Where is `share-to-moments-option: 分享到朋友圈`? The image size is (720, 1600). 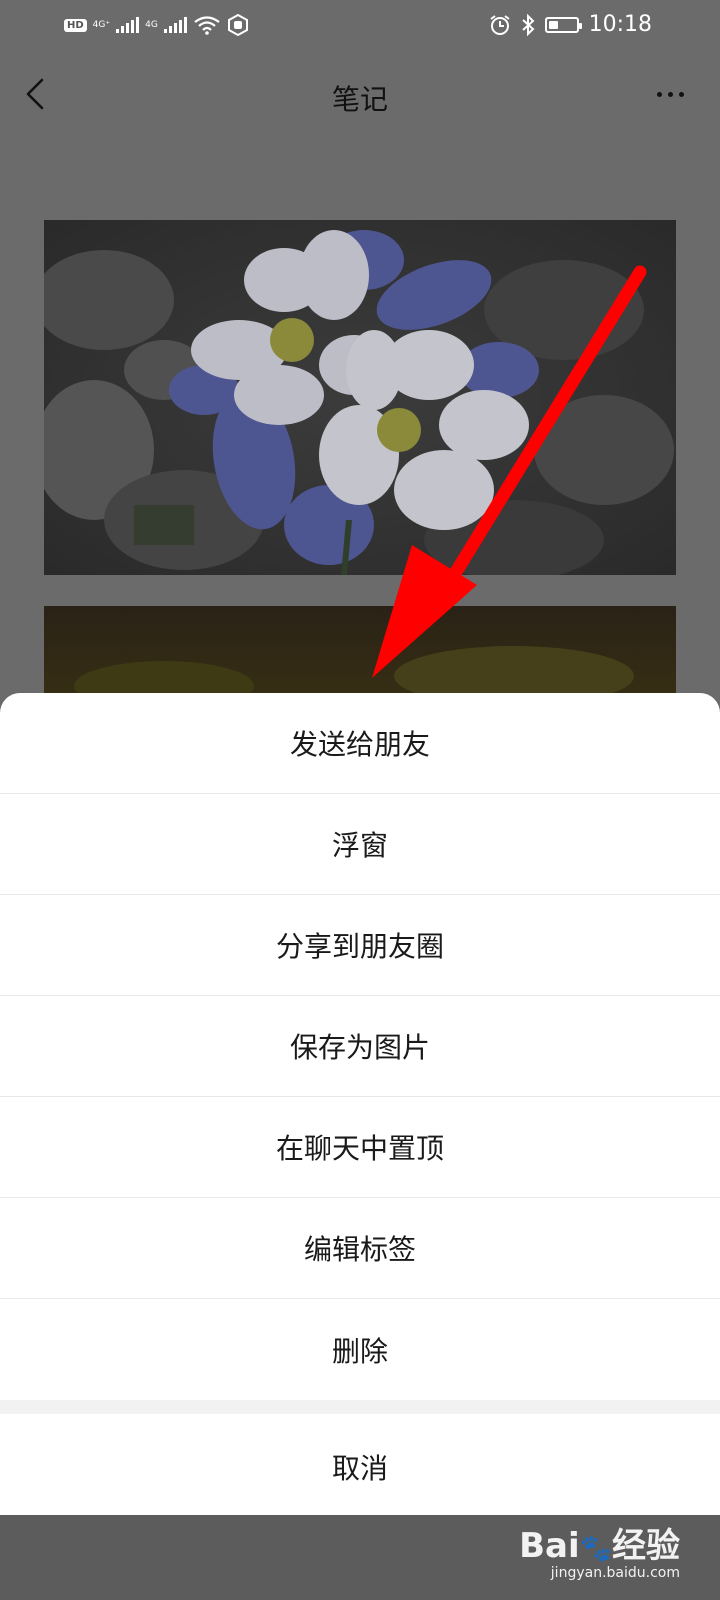
share-to-moments-option: 分享到朋友圈 is located at coordinates (360, 945).